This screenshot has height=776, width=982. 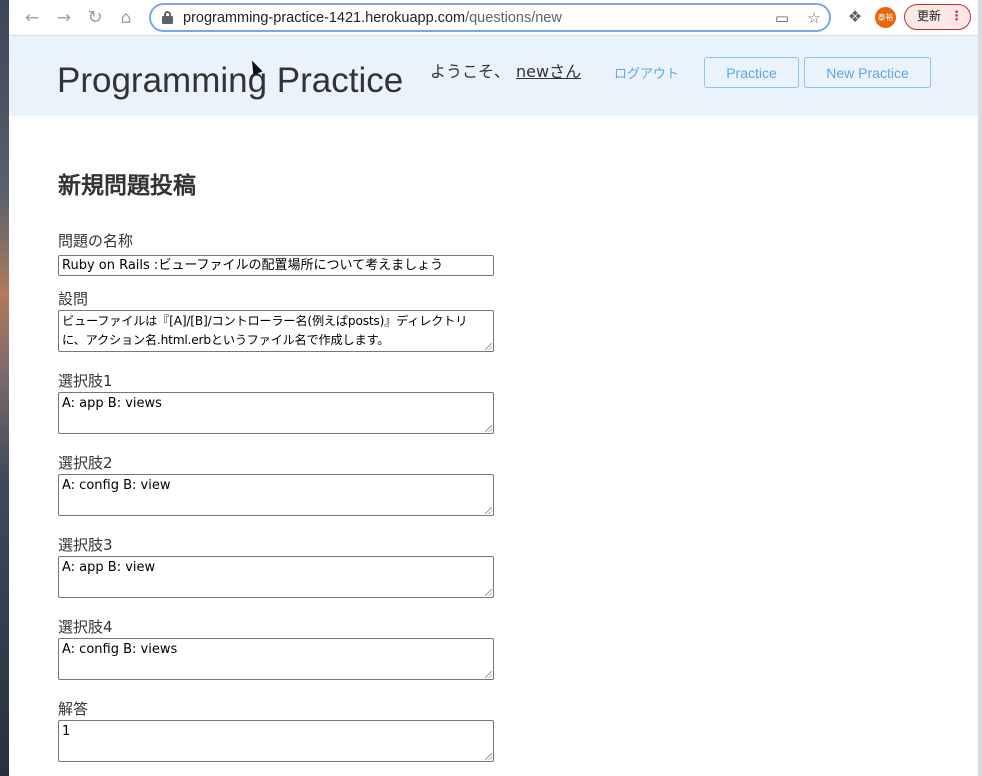 I want to click on extensions-puzzle-icon: ❖, so click(x=855, y=17).